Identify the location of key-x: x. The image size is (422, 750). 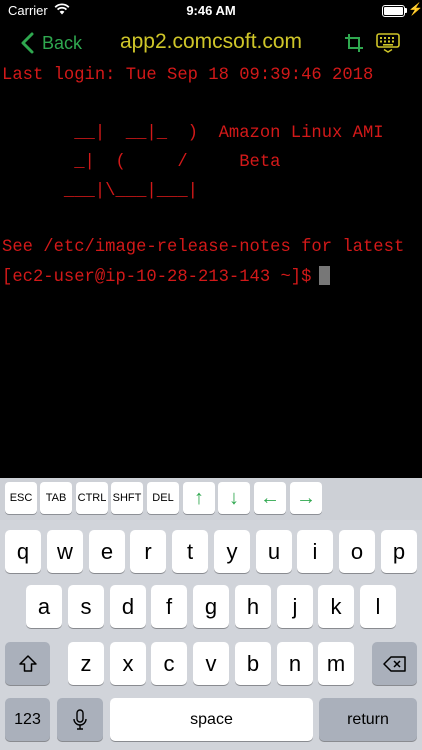
(128, 663).